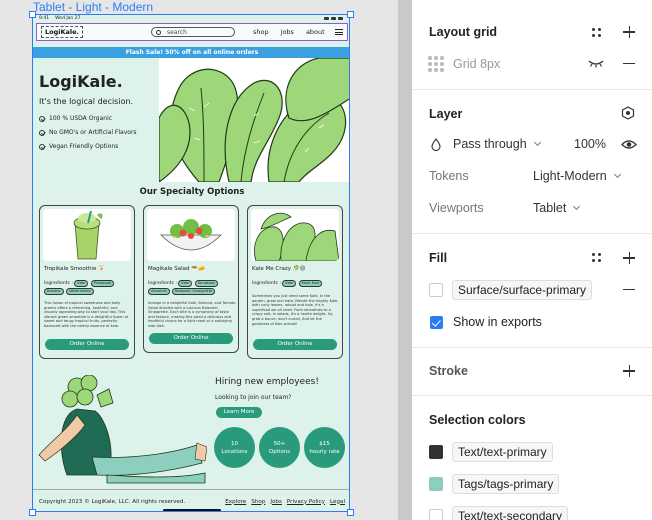 This screenshot has height=520, width=652. Describe the element at coordinates (258, 502) in the screenshot. I see `footer-link-shop: Shop` at that location.